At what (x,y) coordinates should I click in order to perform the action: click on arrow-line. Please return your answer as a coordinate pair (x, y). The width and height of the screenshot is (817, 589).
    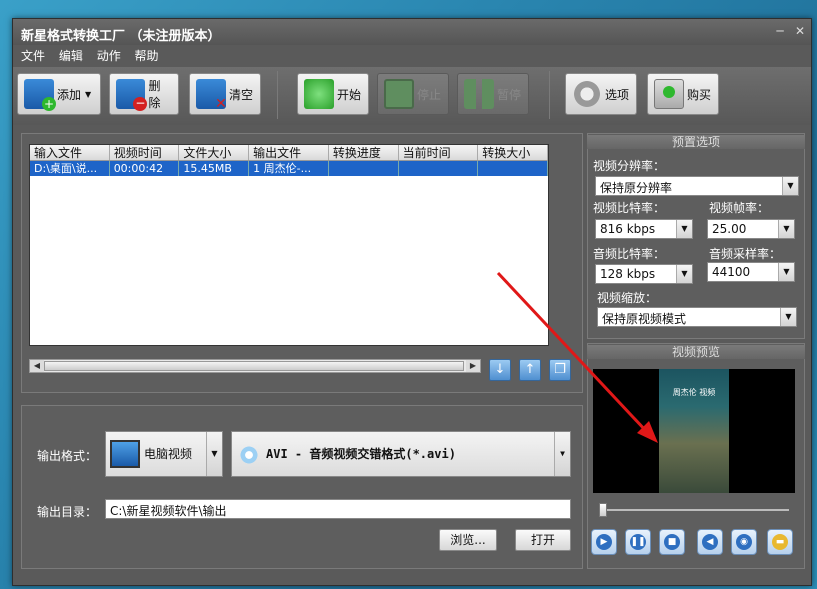
    Looking at the image, I should click on (572, 352).